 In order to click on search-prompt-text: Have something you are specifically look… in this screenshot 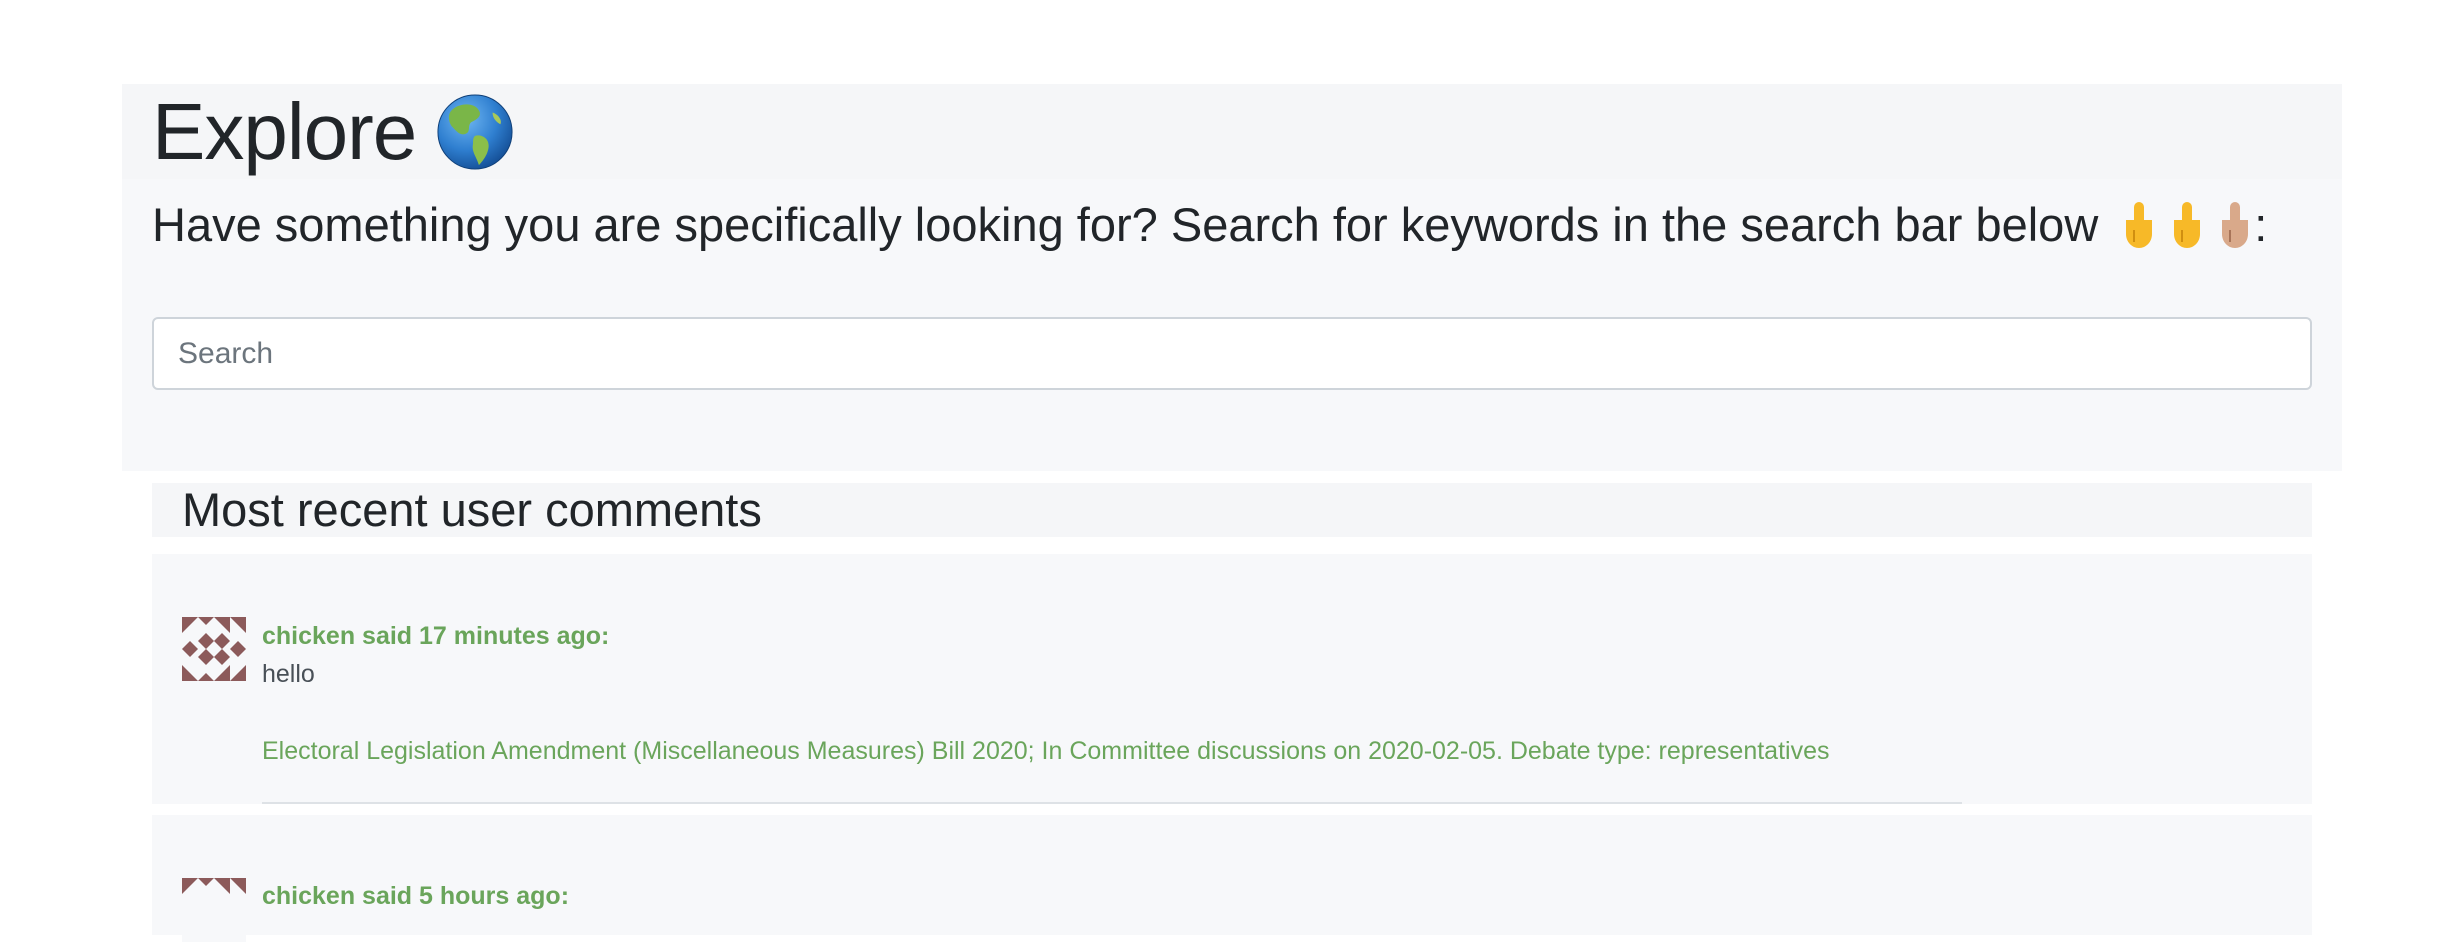, I will do `click(1125, 224)`.